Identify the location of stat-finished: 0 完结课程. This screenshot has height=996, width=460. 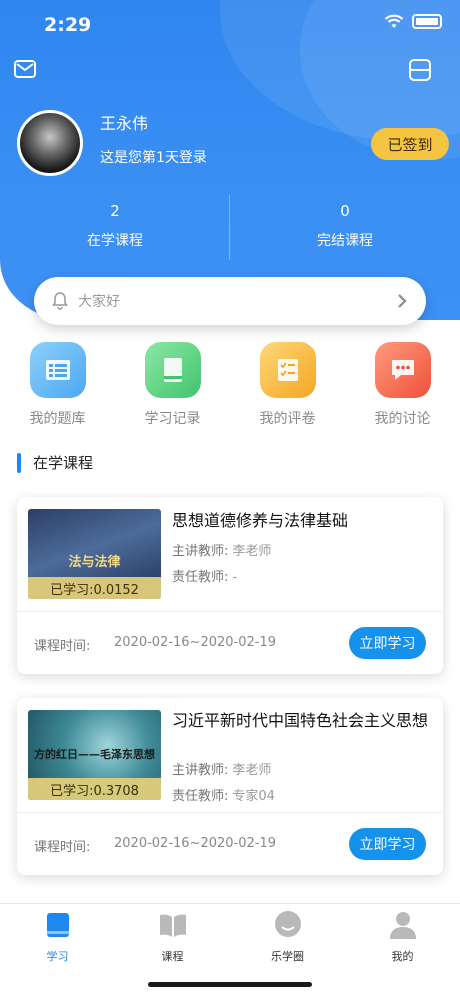
(345, 226).